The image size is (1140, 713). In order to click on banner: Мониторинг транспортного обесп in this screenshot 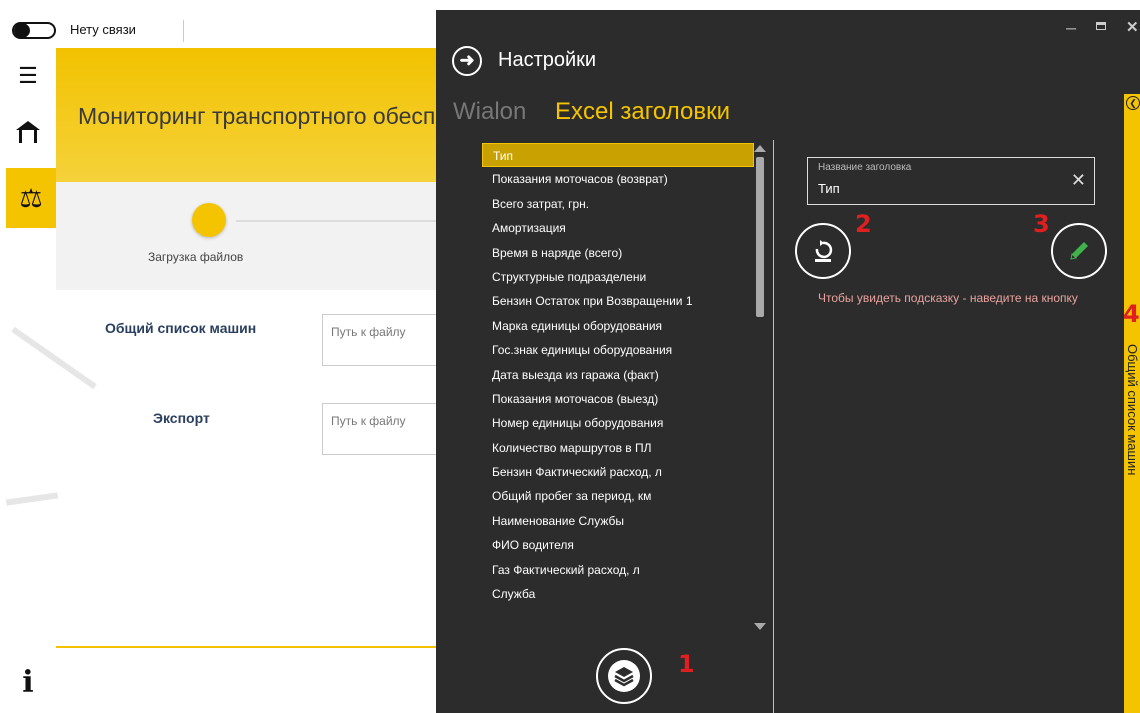, I will do `click(246, 115)`.